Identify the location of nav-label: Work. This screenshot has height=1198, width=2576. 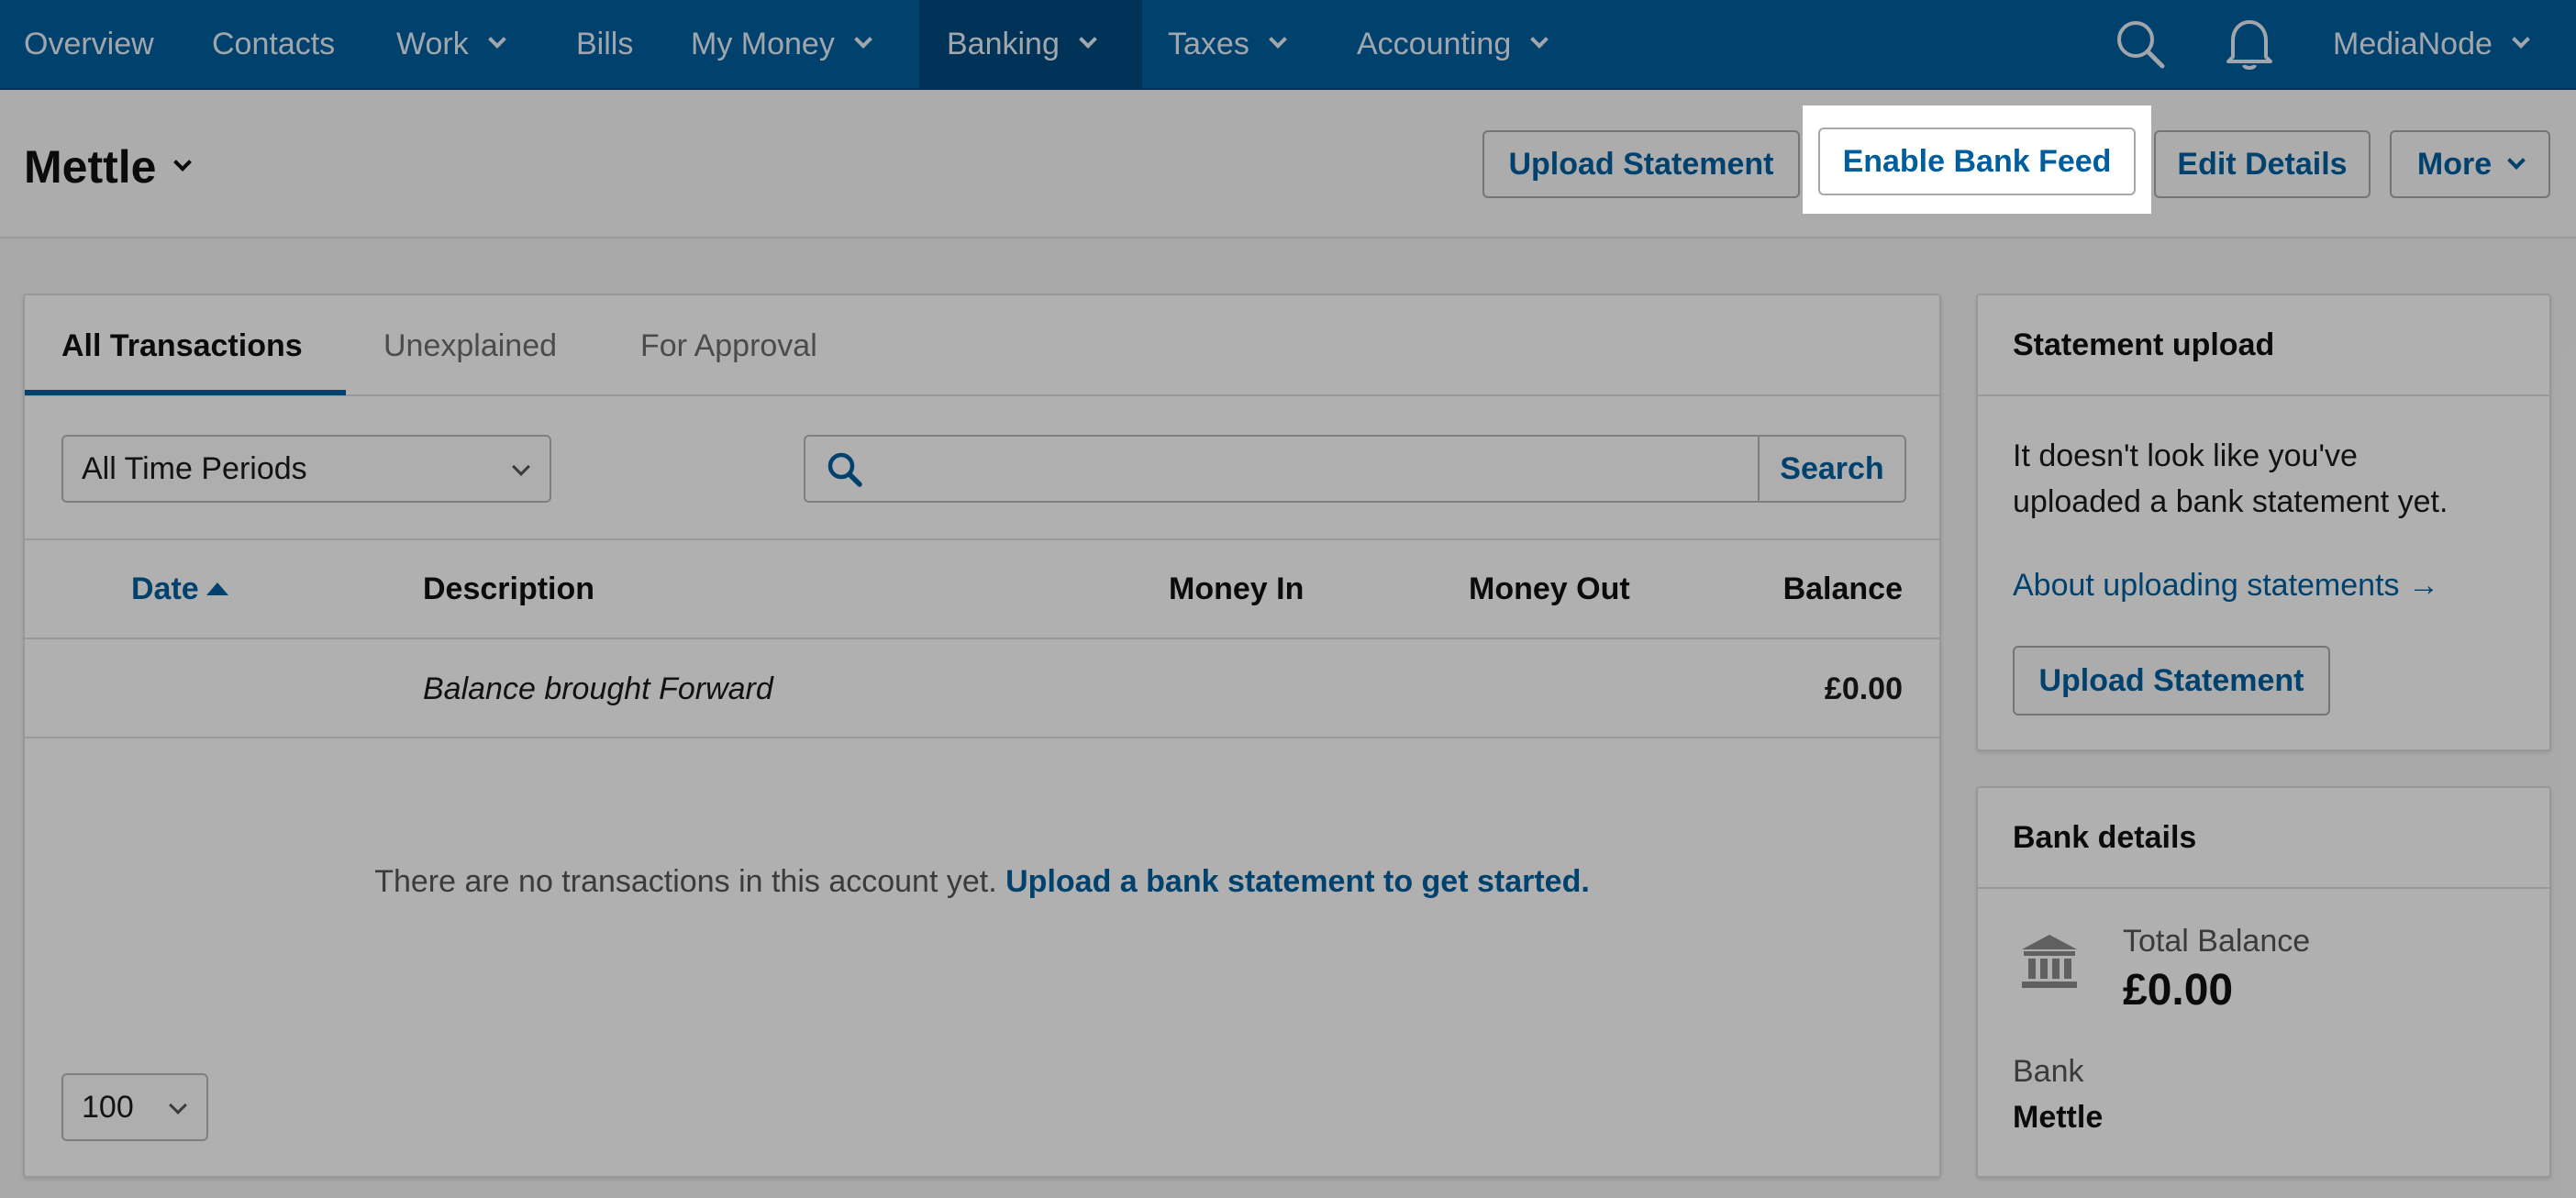
(432, 44).